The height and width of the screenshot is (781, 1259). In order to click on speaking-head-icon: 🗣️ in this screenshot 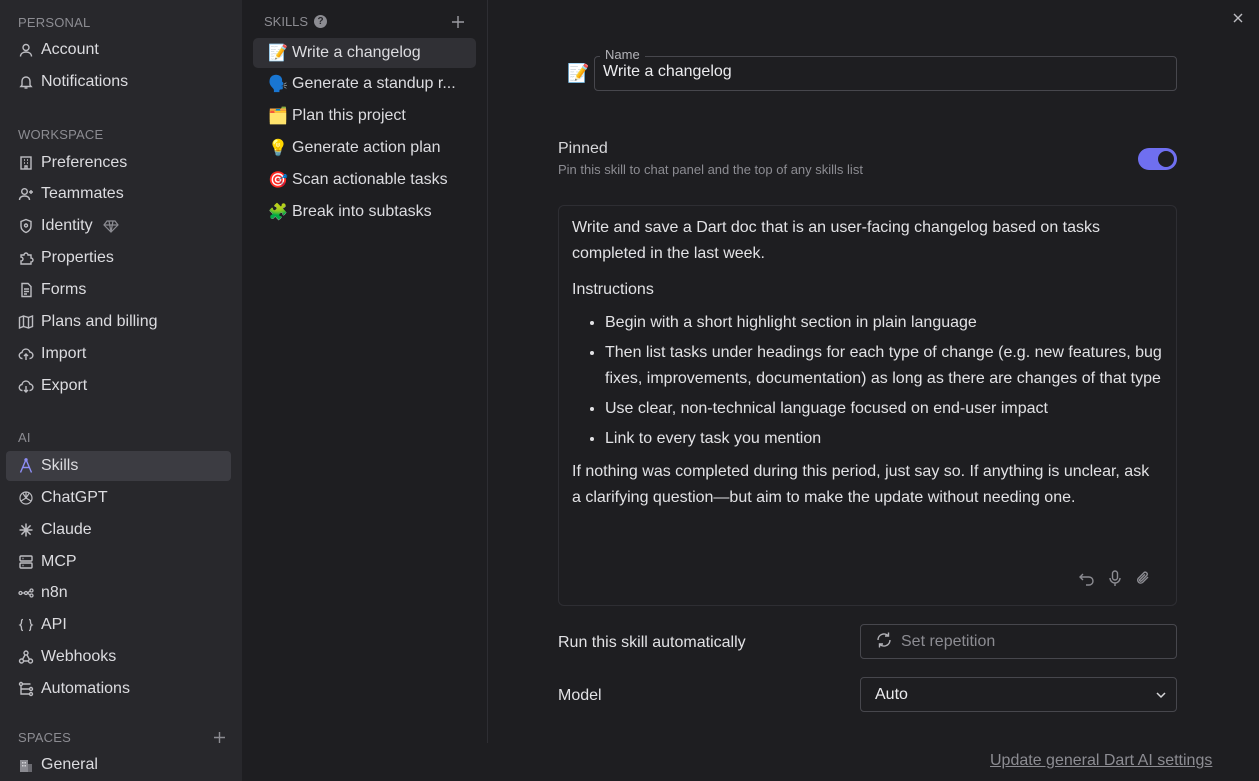, I will do `click(278, 84)`.